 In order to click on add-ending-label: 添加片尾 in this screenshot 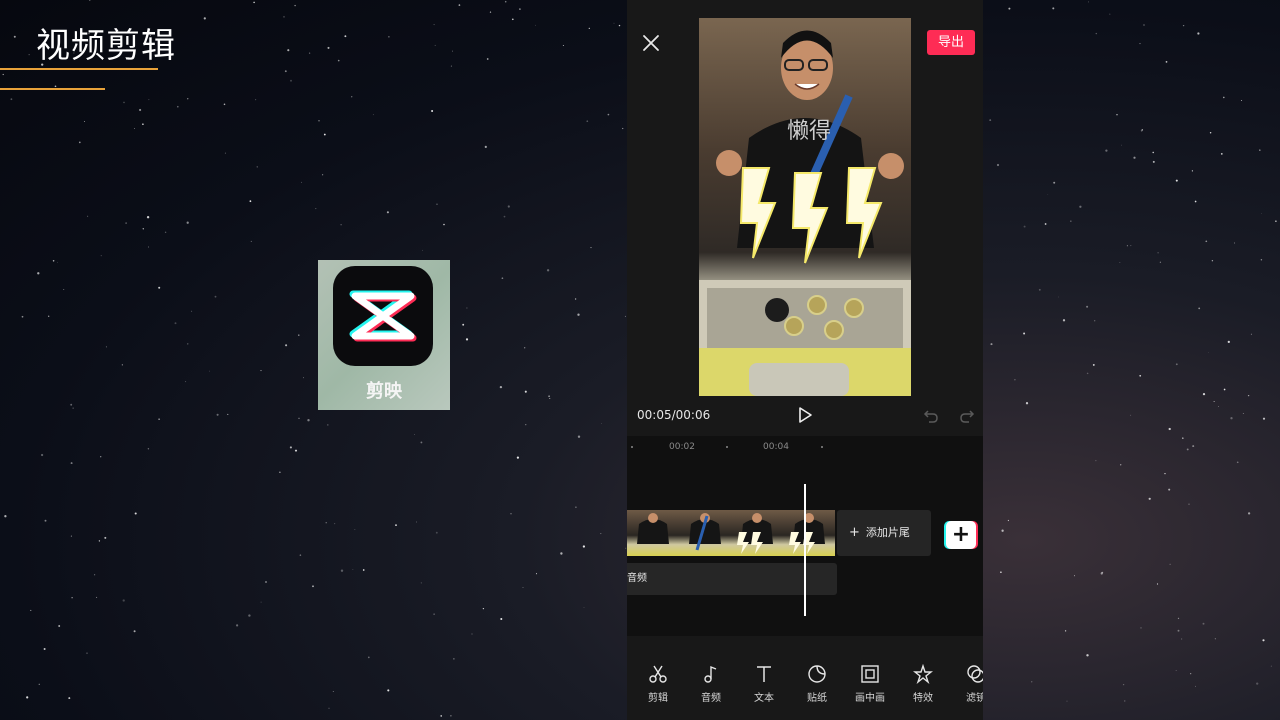, I will do `click(887, 532)`.